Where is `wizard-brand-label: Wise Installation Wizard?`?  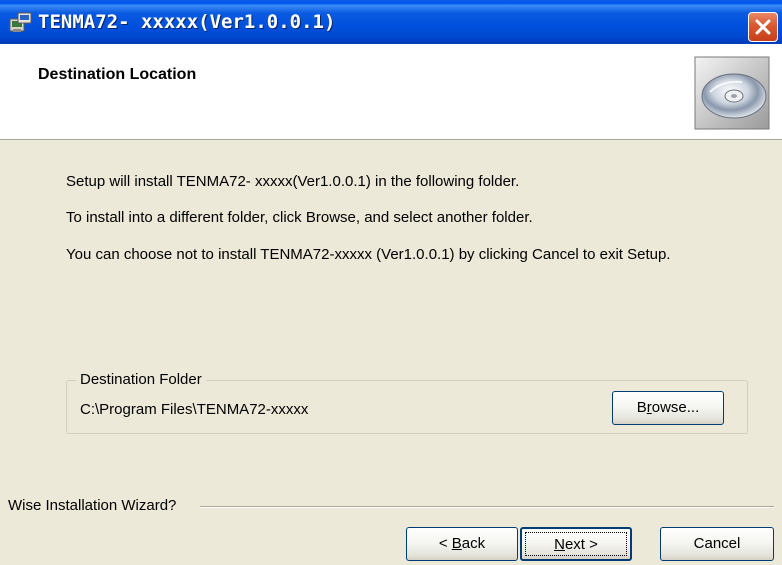
wizard-brand-label: Wise Installation Wizard? is located at coordinates (95, 505).